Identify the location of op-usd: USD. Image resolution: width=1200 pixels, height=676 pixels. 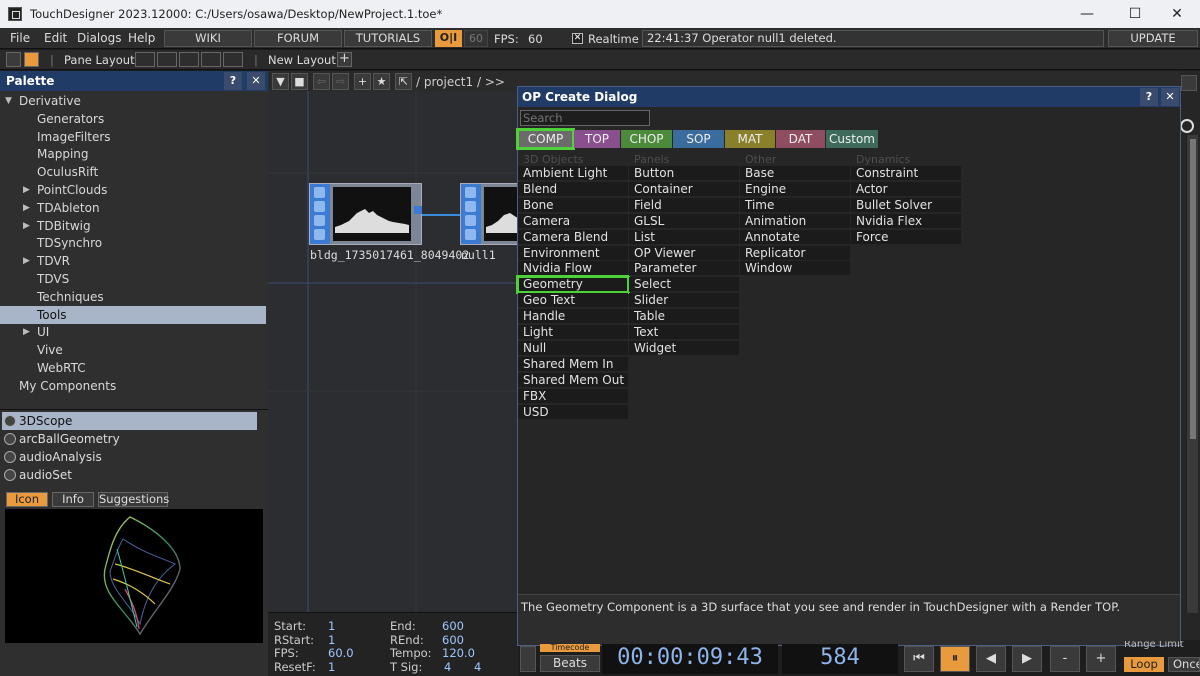
(573, 412).